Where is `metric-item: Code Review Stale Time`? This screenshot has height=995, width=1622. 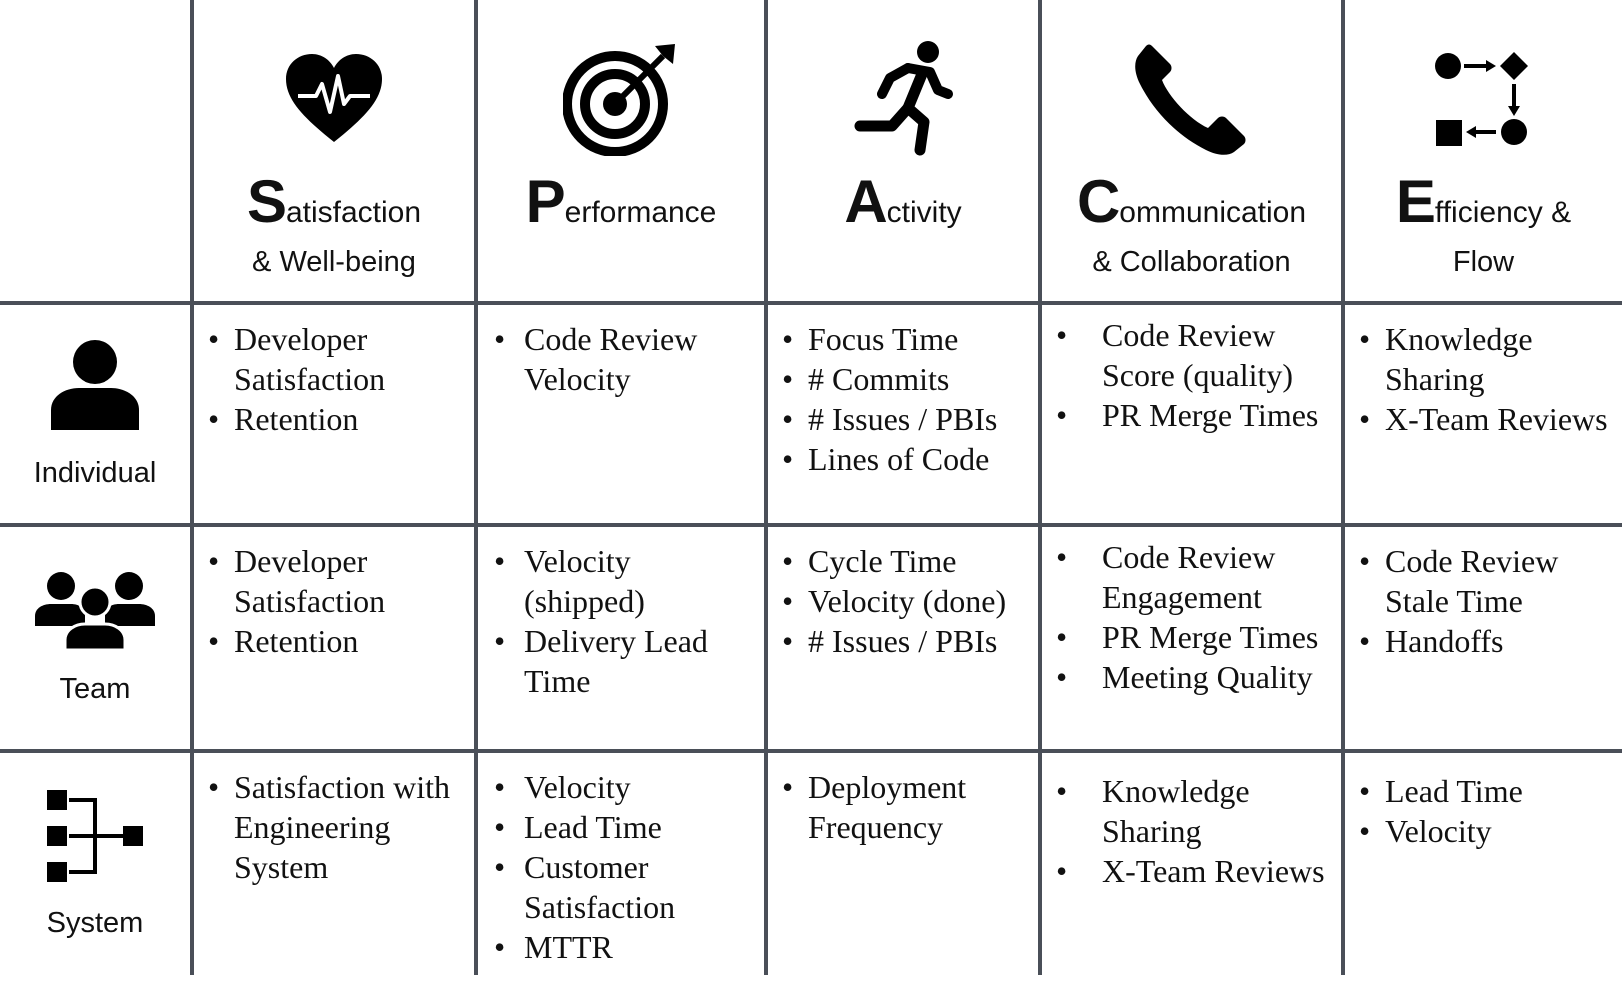 metric-item: Code Review Stale Time is located at coordinates (1487, 581).